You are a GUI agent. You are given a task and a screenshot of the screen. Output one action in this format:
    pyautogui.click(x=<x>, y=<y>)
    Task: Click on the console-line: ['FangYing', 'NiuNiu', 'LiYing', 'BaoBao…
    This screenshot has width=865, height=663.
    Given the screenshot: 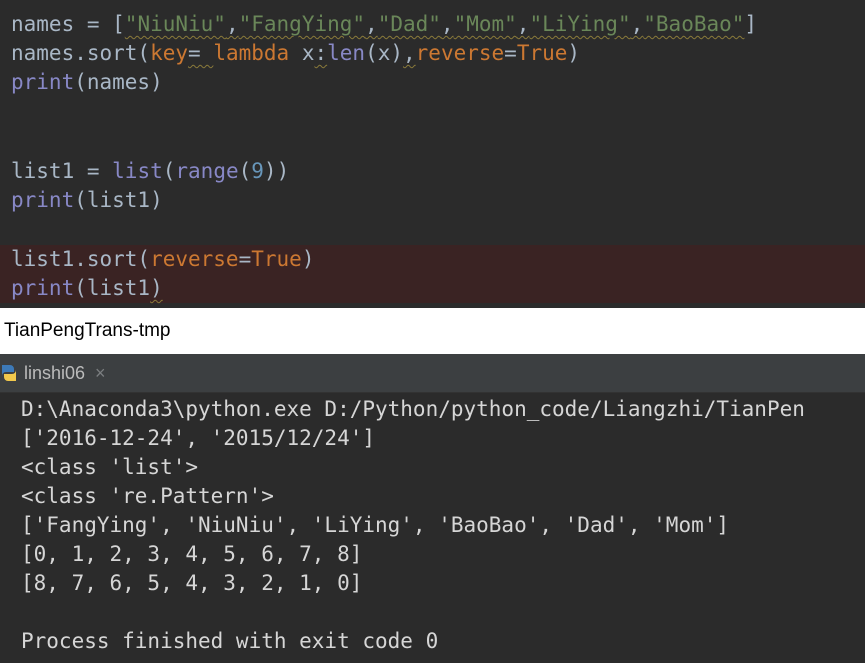 What is the action you would take?
    pyautogui.click(x=375, y=525)
    